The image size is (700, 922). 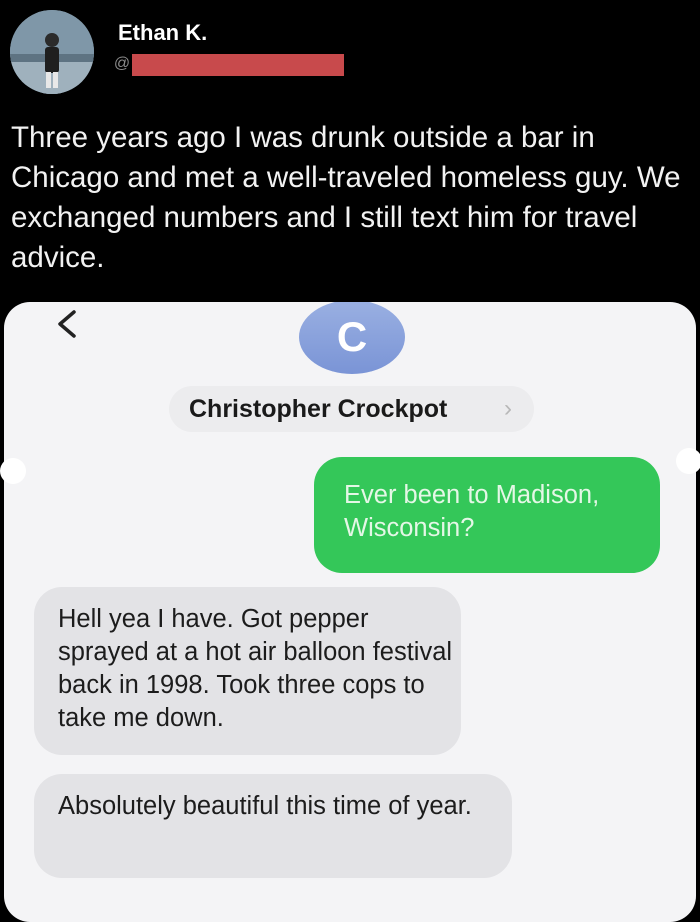 What do you see at coordinates (238, 65) in the screenshot?
I see `redaction-bar` at bounding box center [238, 65].